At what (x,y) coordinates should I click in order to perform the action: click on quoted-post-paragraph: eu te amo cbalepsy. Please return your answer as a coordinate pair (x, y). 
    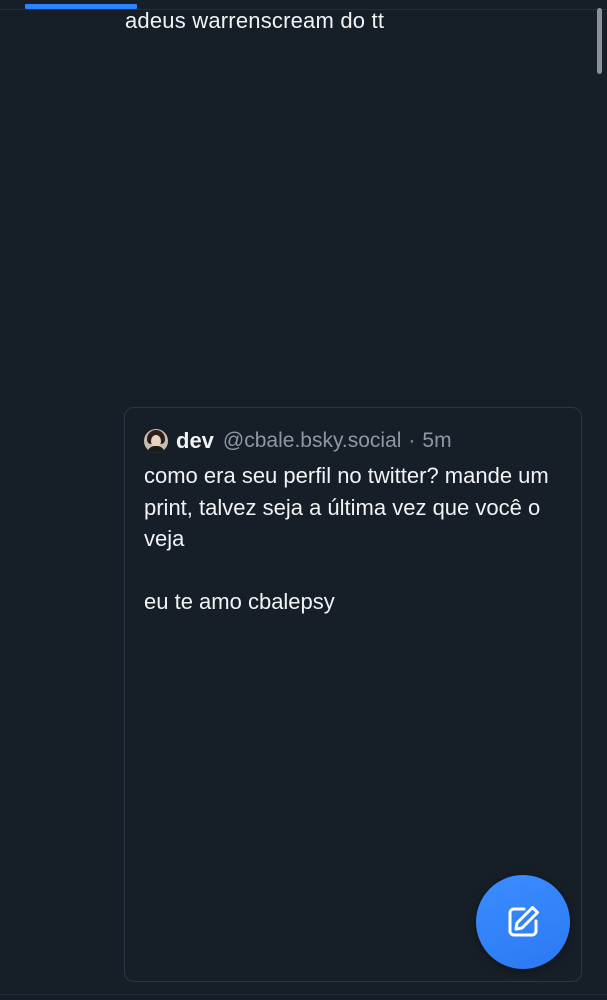
    Looking at the image, I should click on (239, 601).